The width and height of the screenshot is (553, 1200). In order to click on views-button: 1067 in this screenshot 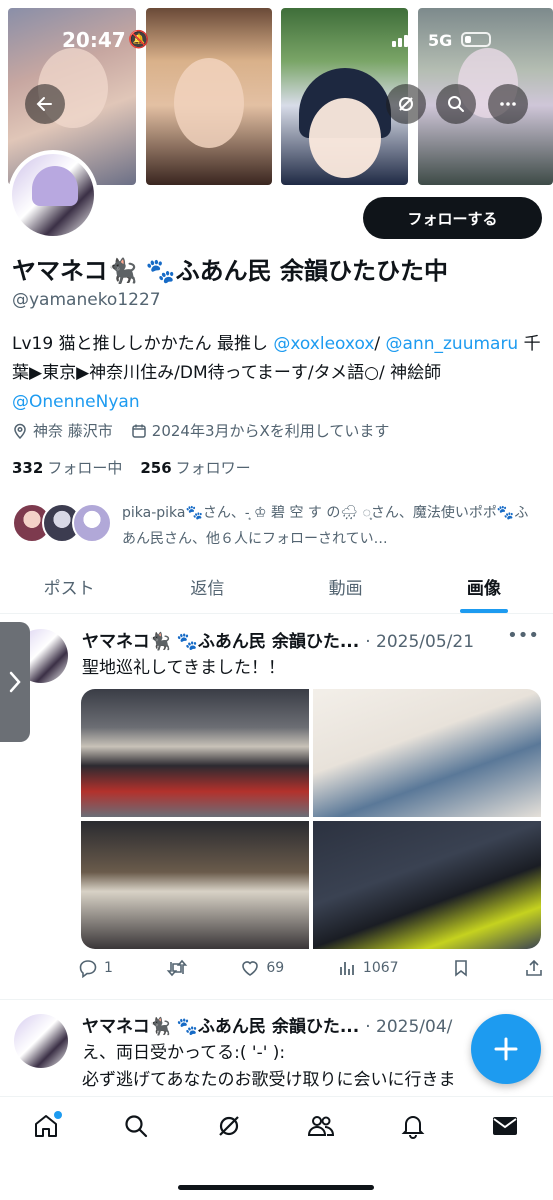, I will do `click(368, 968)`.